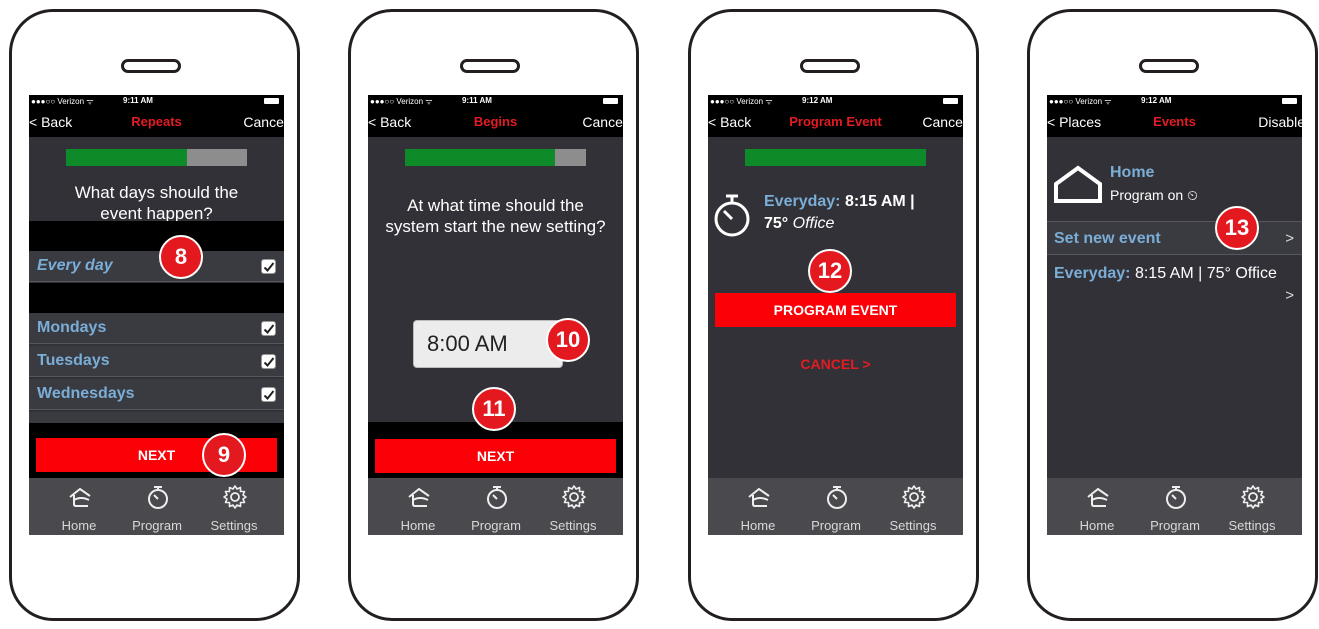 Image resolution: width=1319 pixels, height=629 pixels. What do you see at coordinates (1174, 123) in the screenshot?
I see `nav-bar: < Places Events Disable` at bounding box center [1174, 123].